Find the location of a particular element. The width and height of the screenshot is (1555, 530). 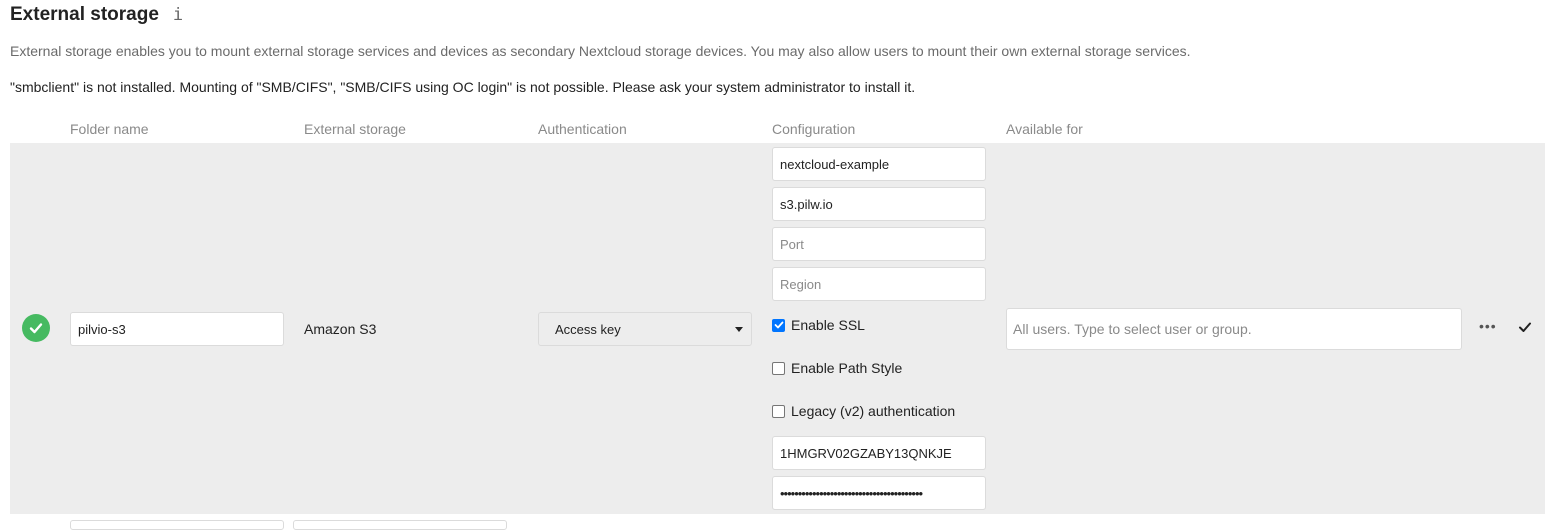

available-for-input is located at coordinates (1234, 329).